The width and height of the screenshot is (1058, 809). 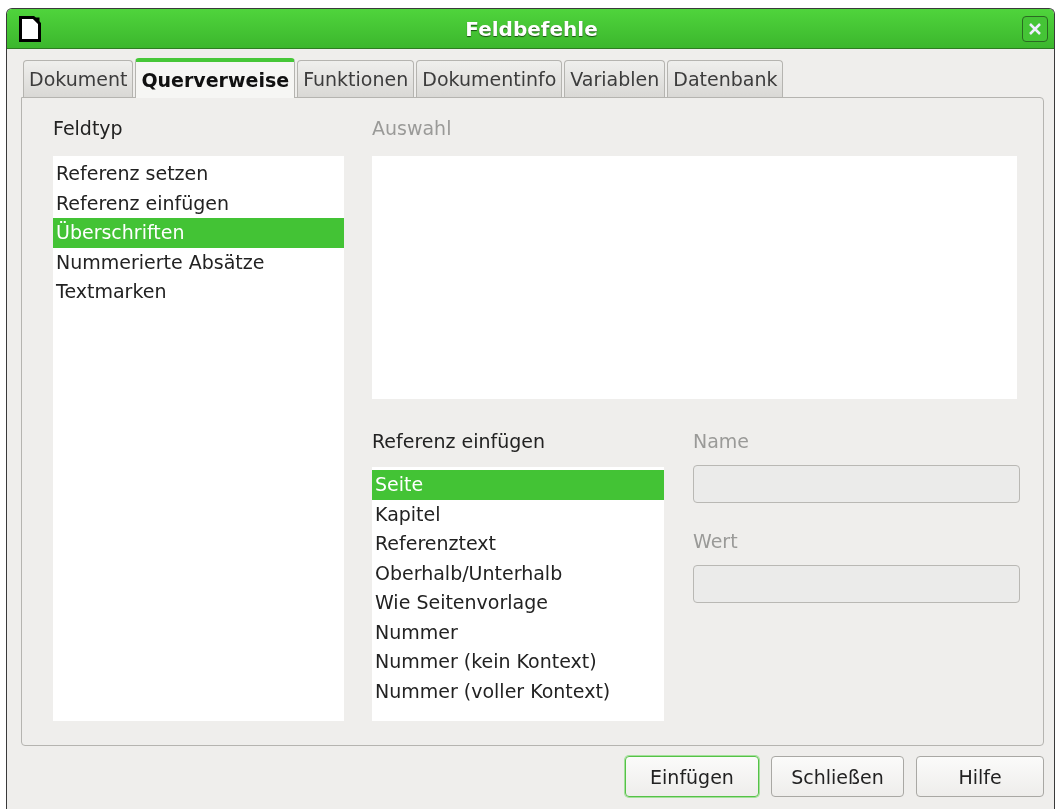 I want to click on list-item: Nummer (voller Kontext), so click(x=518, y=691).